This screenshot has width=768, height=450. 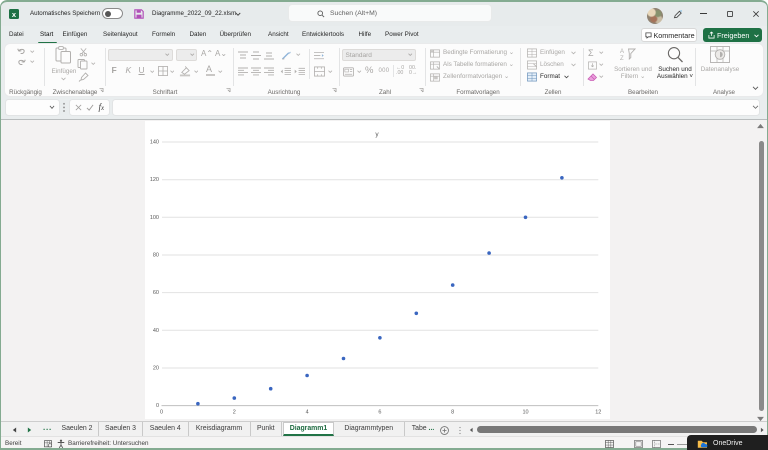 I want to click on svg-text: 60, so click(x=156, y=293).